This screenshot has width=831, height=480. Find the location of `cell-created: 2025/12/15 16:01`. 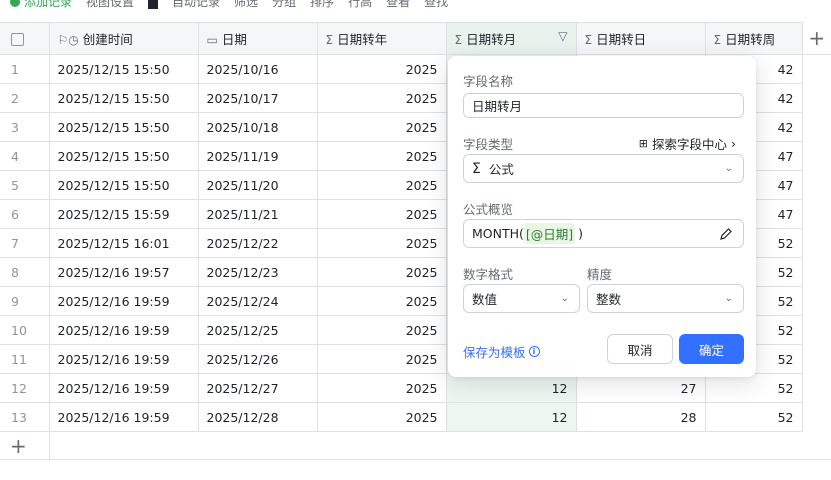

cell-created: 2025/12/15 16:01 is located at coordinates (124, 243).